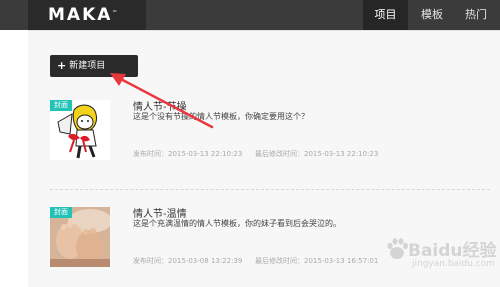  Describe the element at coordinates (385, 15) in the screenshot. I see `tab-projects: 项目` at that location.